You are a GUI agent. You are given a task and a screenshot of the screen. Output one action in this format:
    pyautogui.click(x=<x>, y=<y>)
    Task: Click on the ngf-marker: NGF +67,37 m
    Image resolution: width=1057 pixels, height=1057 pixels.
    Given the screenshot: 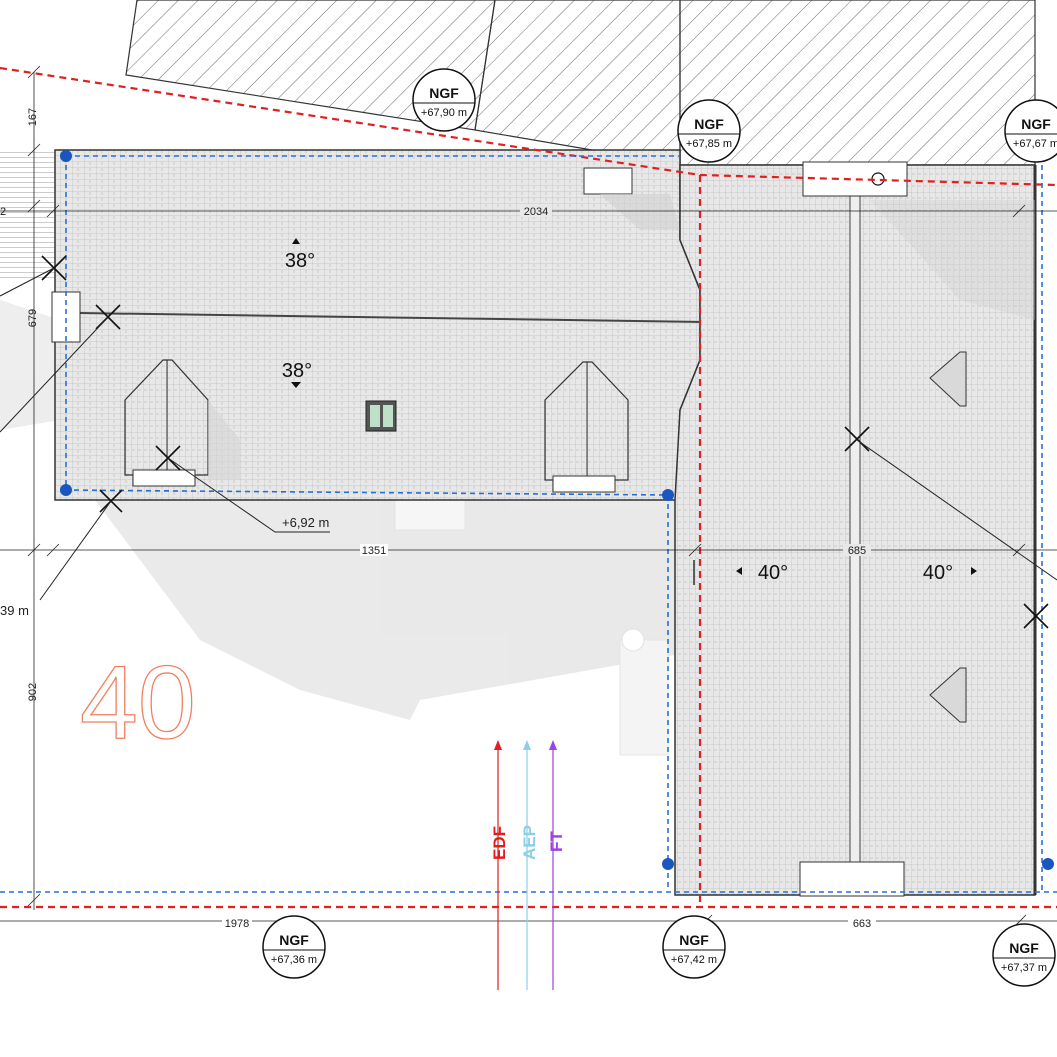 What is the action you would take?
    pyautogui.click(x=1024, y=955)
    